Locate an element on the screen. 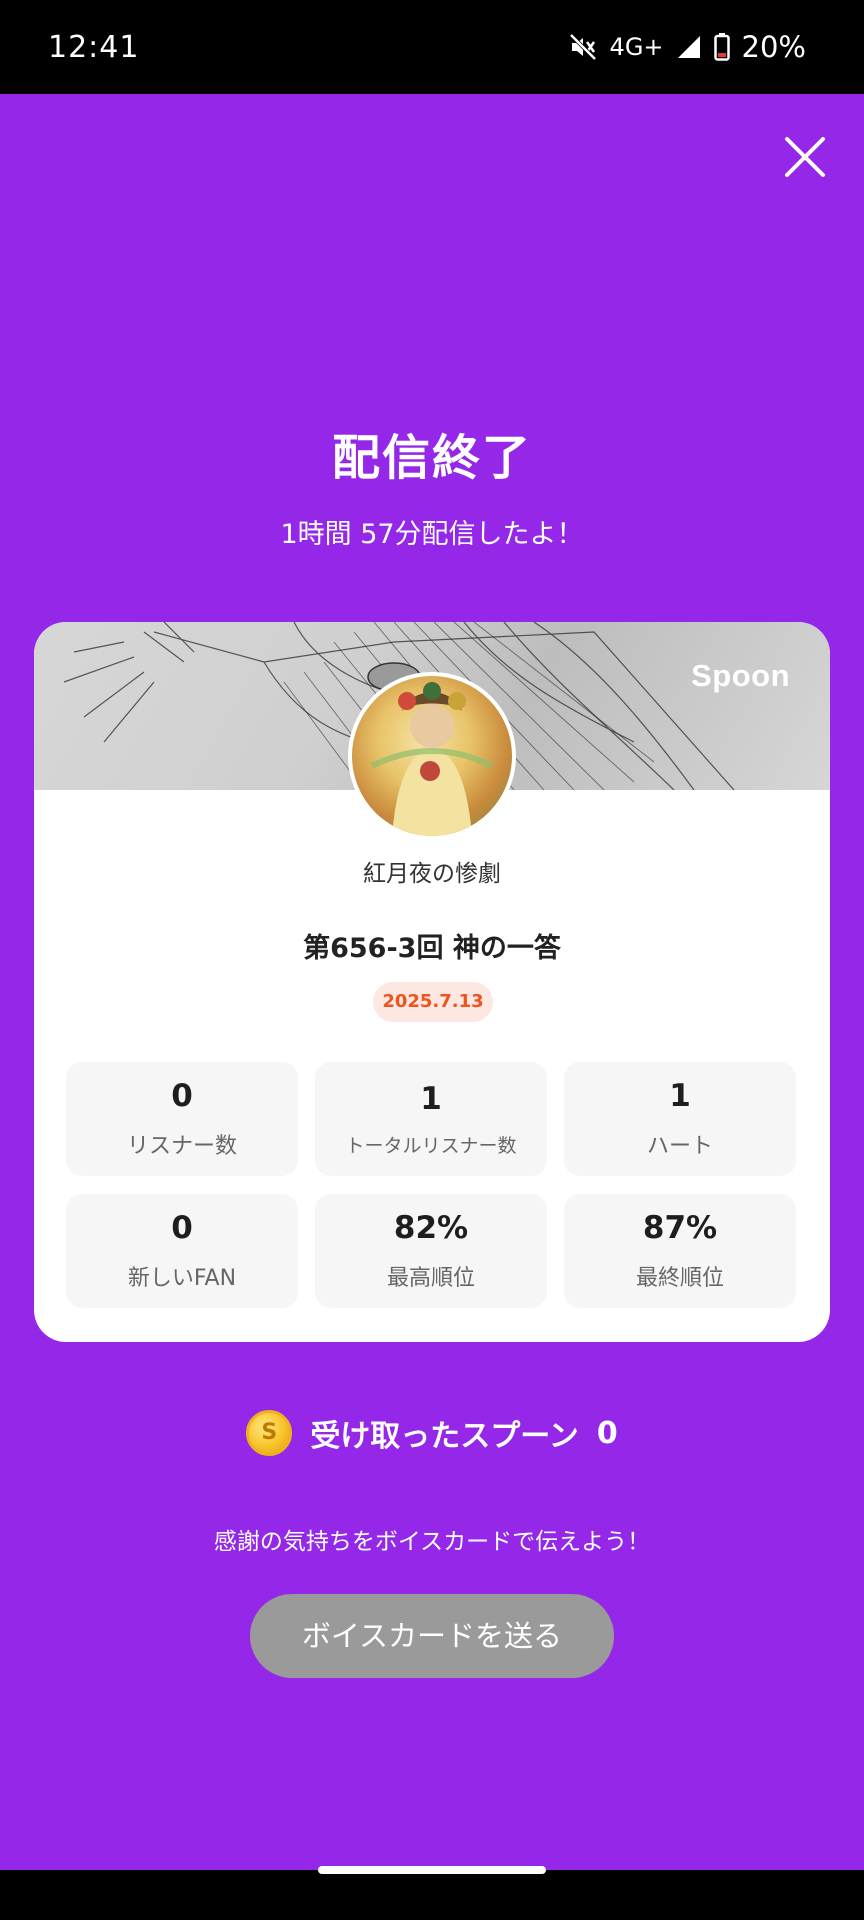  spoon-logo: Spoon is located at coordinates (740, 675).